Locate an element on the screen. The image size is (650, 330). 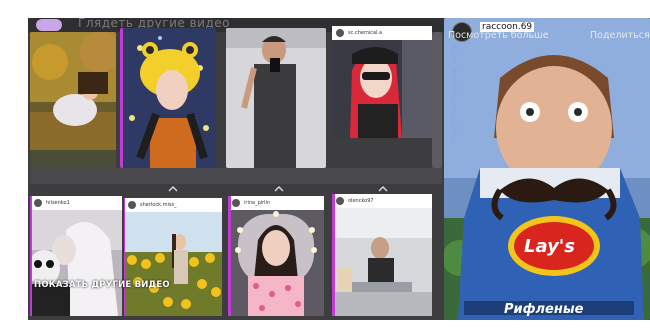
row-divider is located at coordinates (236, 176).